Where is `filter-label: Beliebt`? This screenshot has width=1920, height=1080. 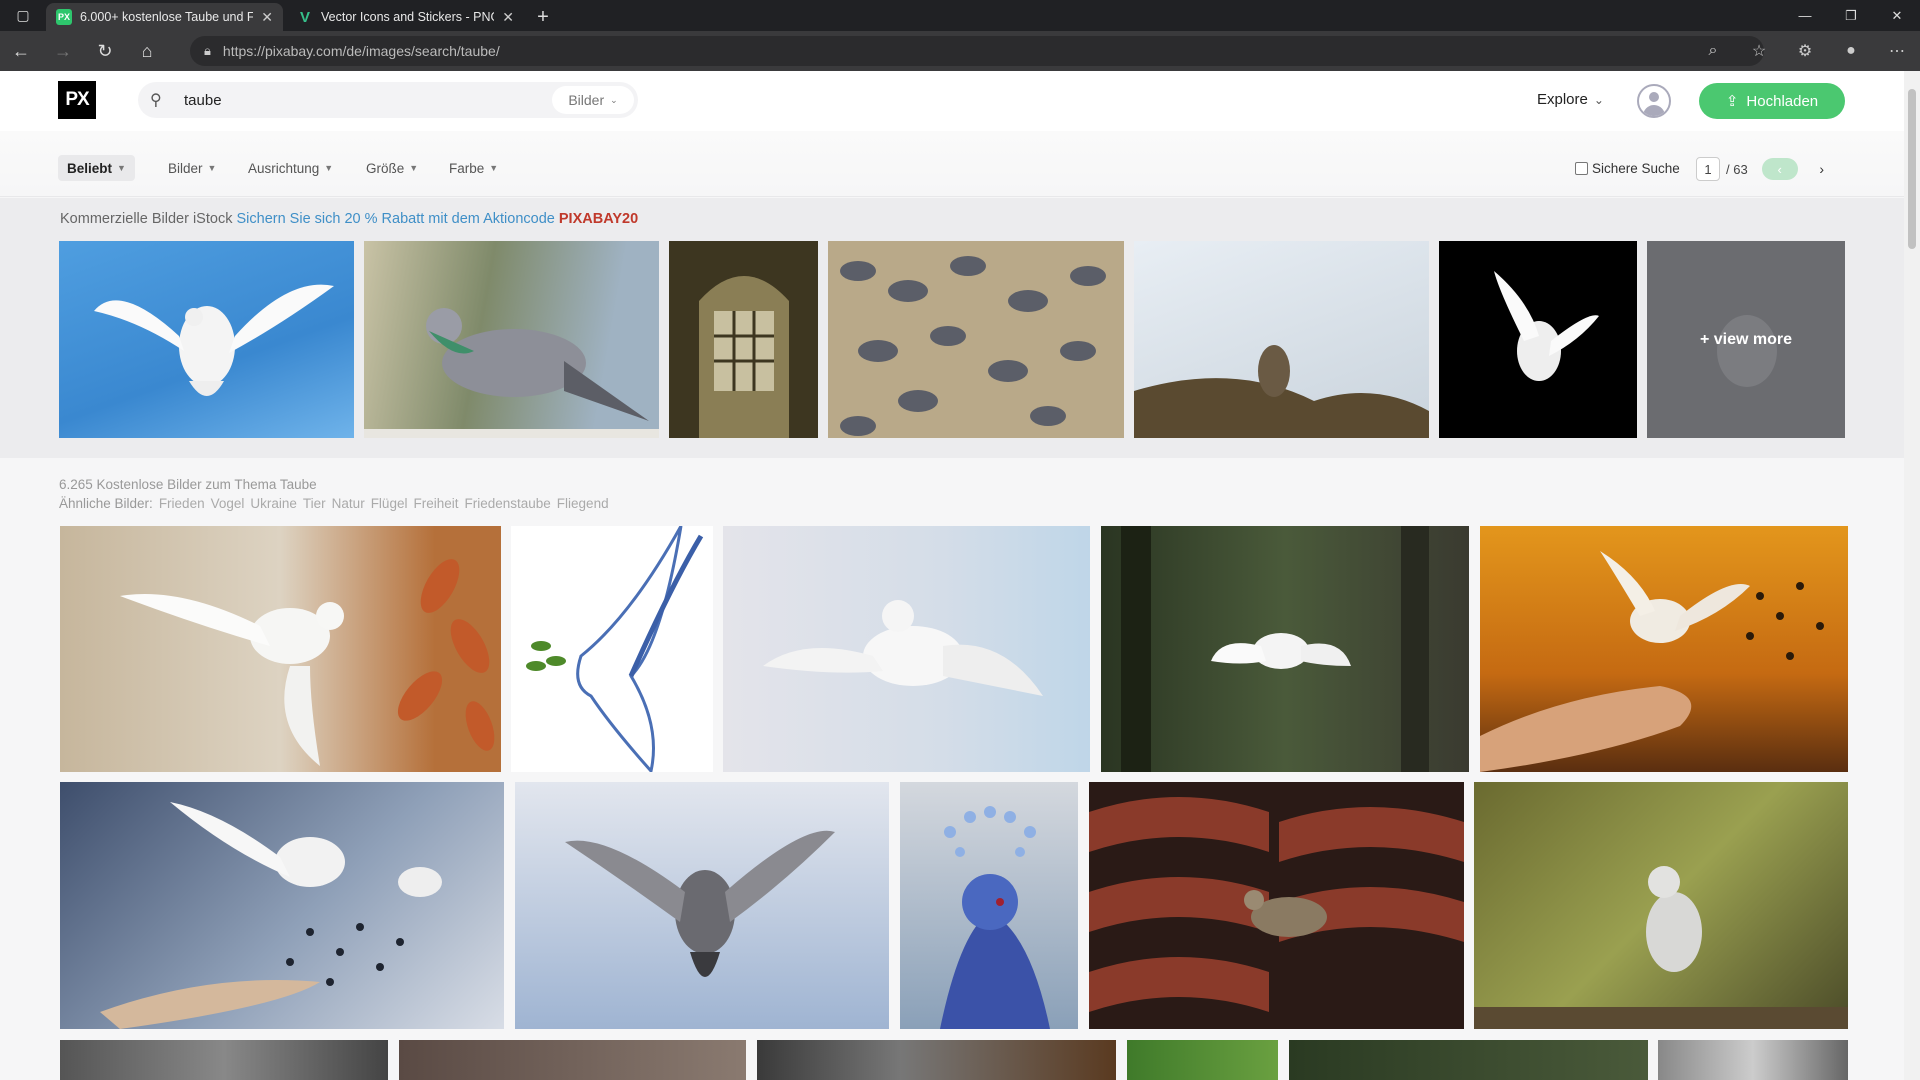 filter-label: Beliebt is located at coordinates (90, 168).